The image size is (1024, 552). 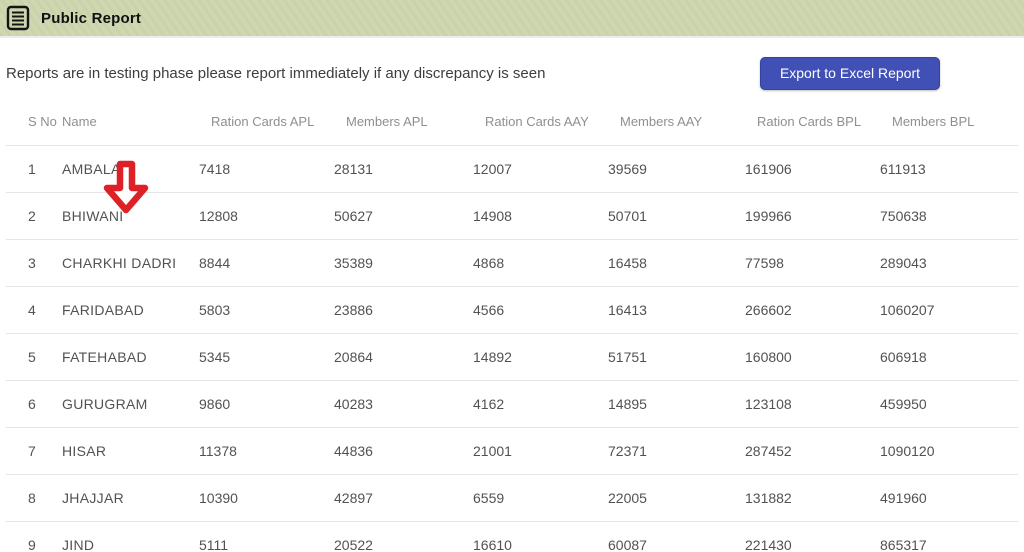 What do you see at coordinates (130, 536) in the screenshot?
I see `cell-district-name: JIND` at bounding box center [130, 536].